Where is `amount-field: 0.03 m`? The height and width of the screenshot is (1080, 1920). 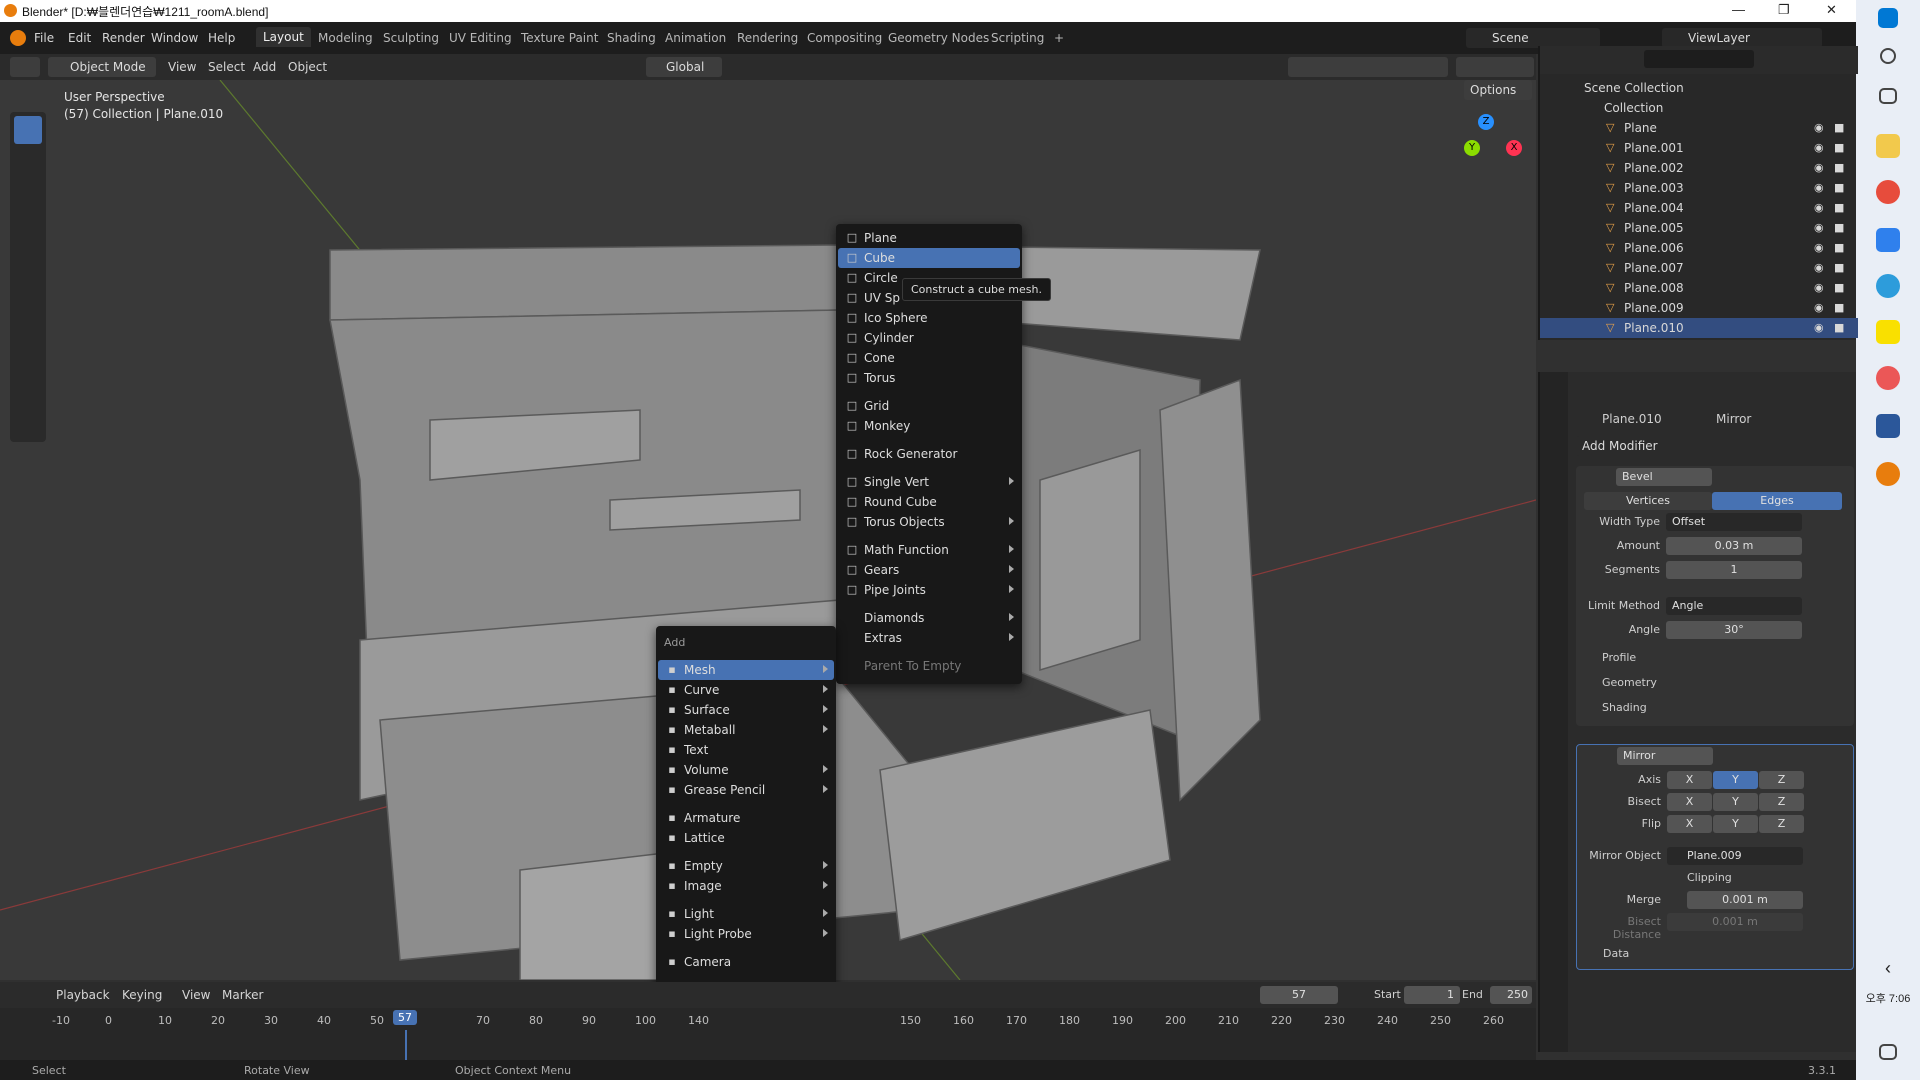
amount-field: 0.03 m is located at coordinates (1734, 546).